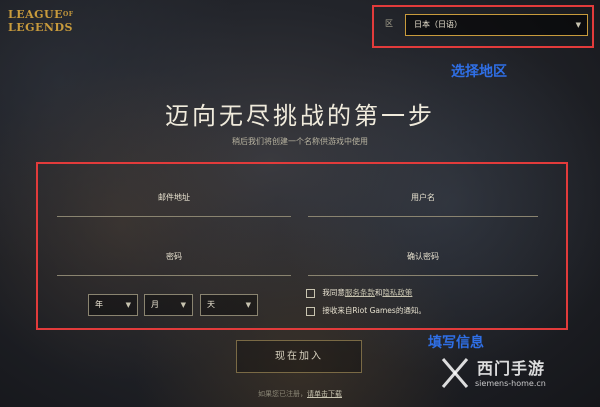 This screenshot has height=407, width=600. Describe the element at coordinates (423, 263) in the screenshot. I see `confirm-password-field: 确认密码` at that location.